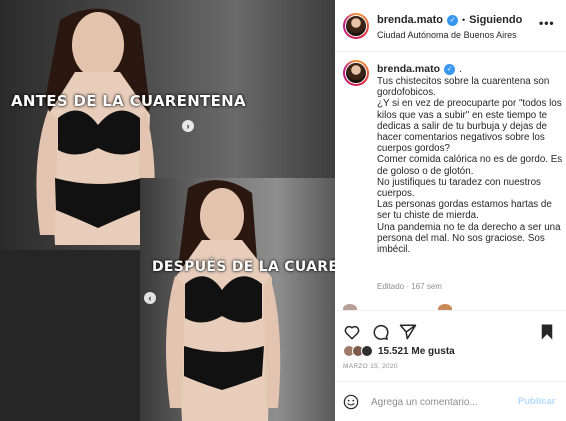 This screenshot has width=566, height=421. Describe the element at coordinates (351, 402) in the screenshot. I see `emoji-icon` at that location.